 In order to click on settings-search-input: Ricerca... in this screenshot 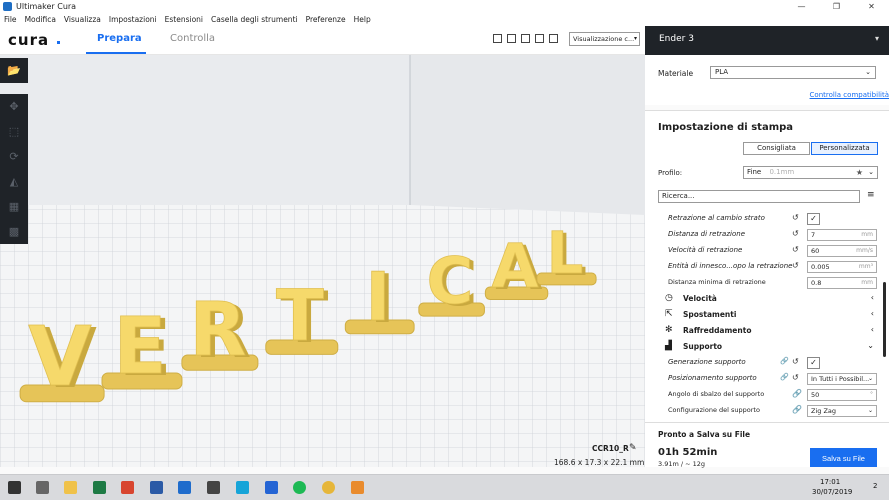, I will do `click(759, 196)`.